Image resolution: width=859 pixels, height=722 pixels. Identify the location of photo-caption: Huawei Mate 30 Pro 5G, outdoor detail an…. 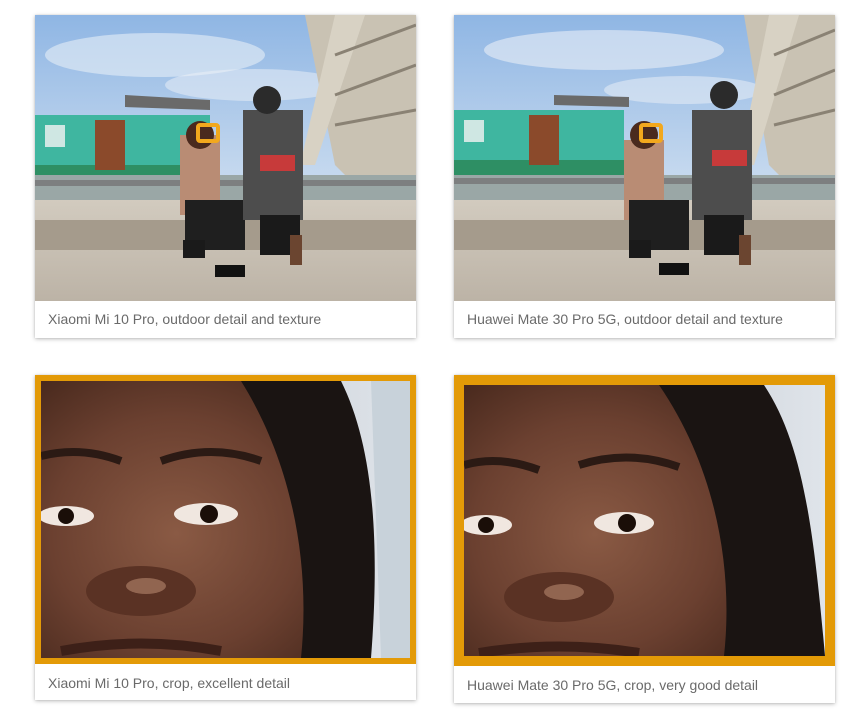
(625, 319).